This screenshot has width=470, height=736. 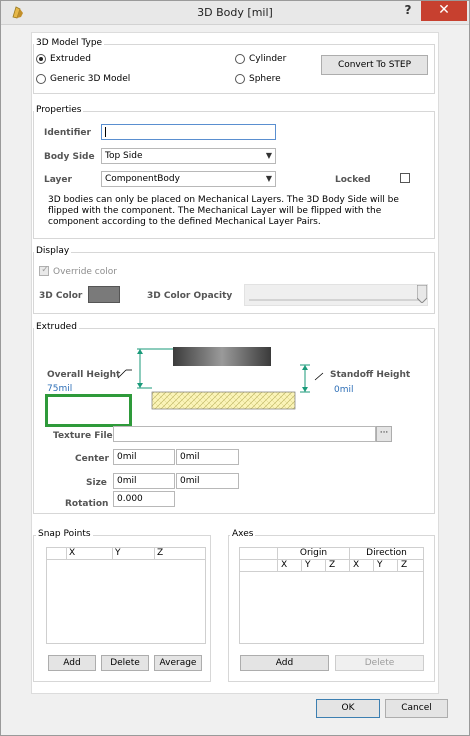 What do you see at coordinates (144, 481) in the screenshot?
I see `size-x-input: 0mil` at bounding box center [144, 481].